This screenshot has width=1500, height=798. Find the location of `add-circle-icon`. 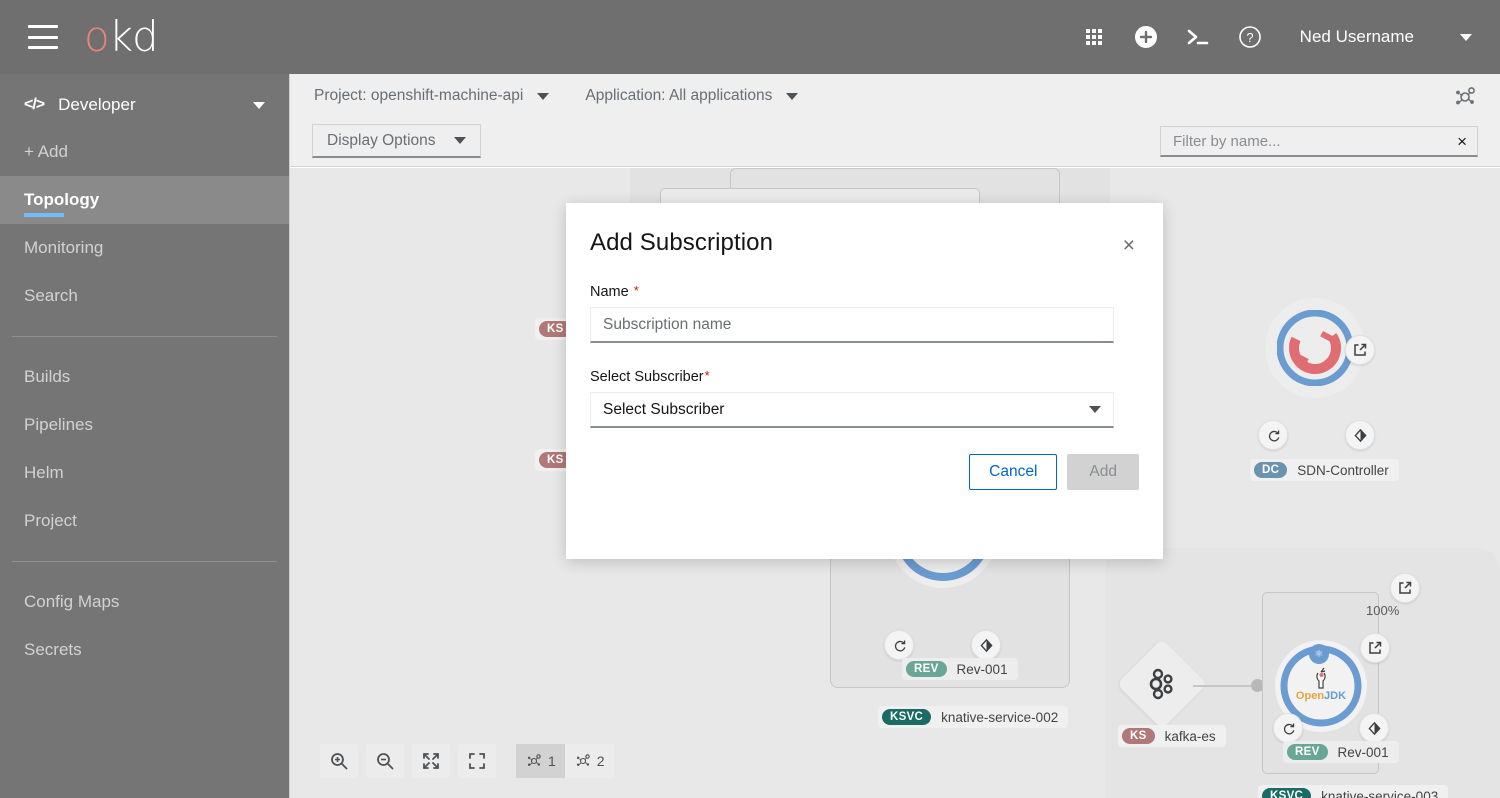

add-circle-icon is located at coordinates (1146, 37).